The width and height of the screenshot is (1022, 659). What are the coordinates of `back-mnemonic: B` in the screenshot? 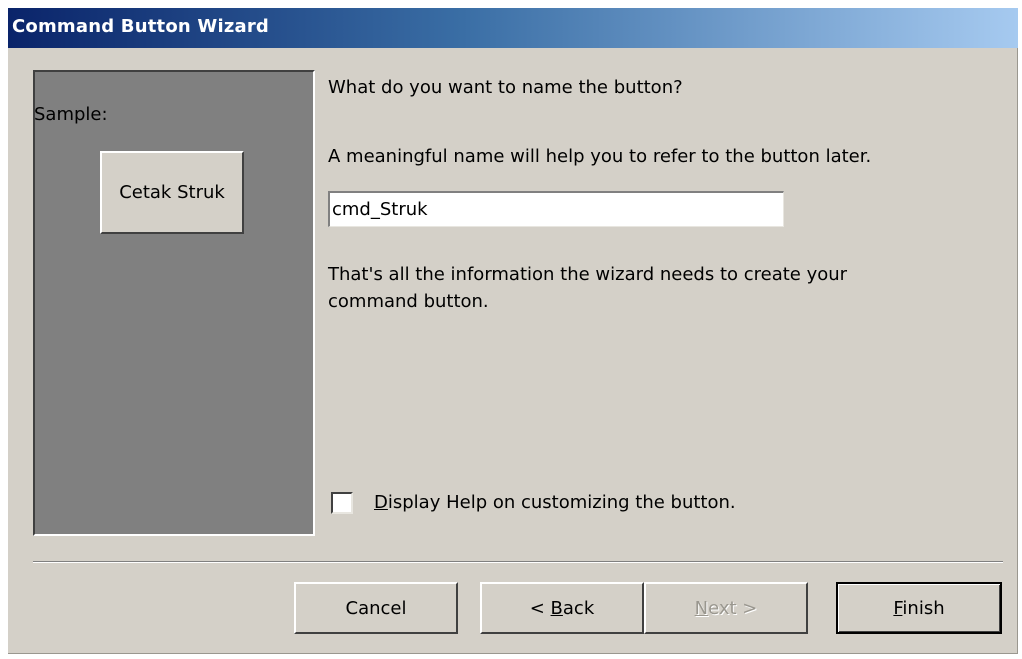 It's located at (556, 608).